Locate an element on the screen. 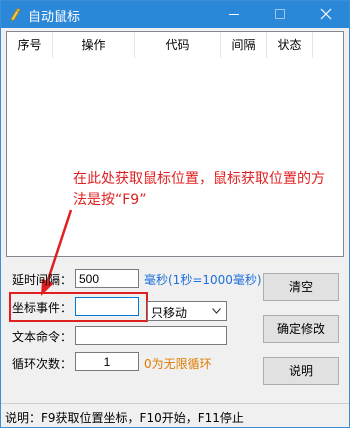  maximize-icon is located at coordinates (280, 14).